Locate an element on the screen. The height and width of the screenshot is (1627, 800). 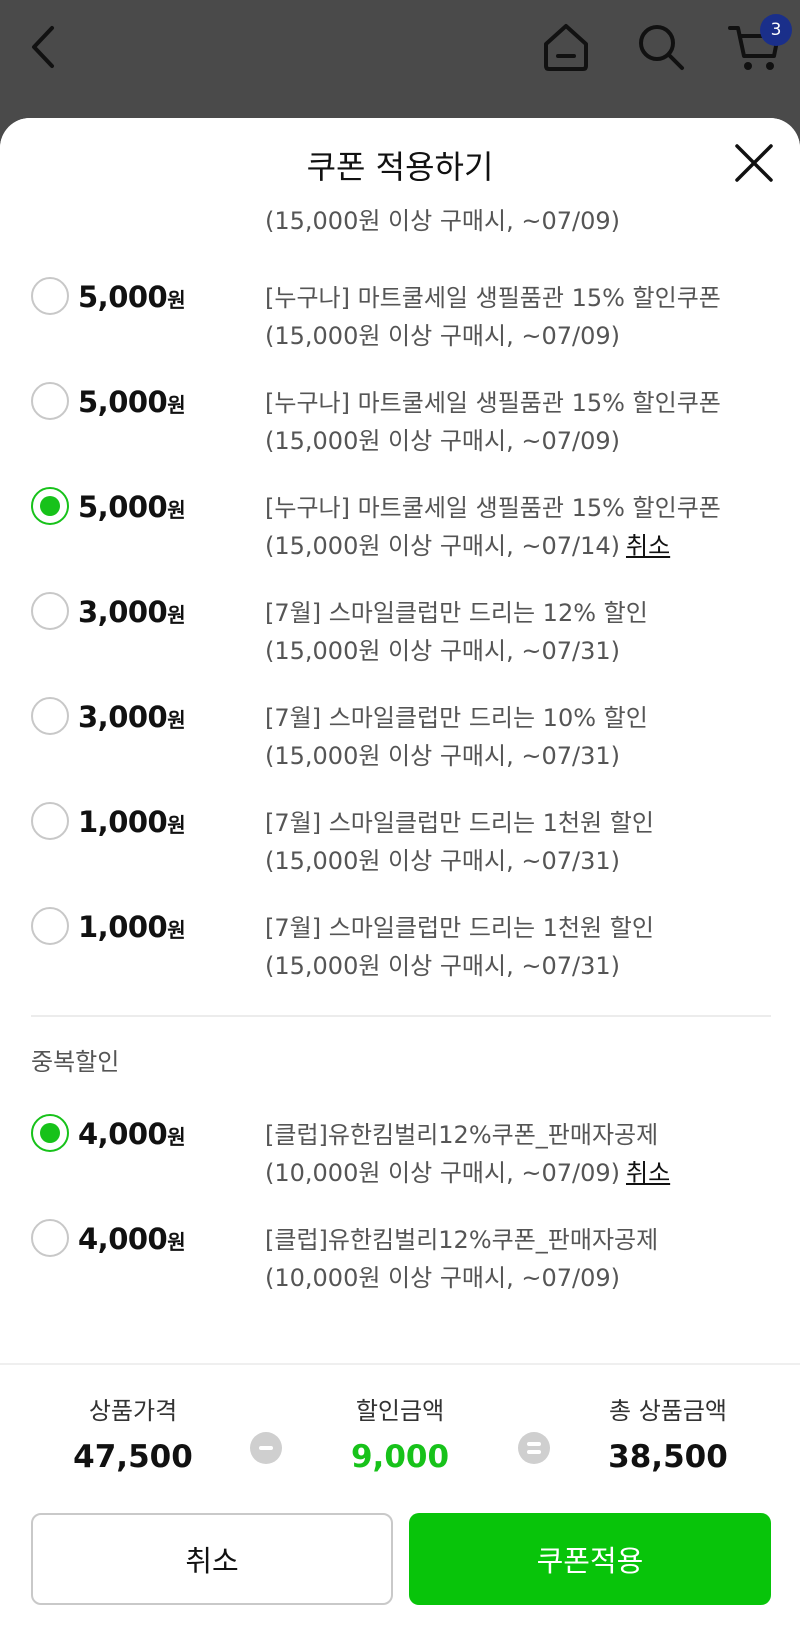
cart-count-badge: 3 is located at coordinates (776, 30).